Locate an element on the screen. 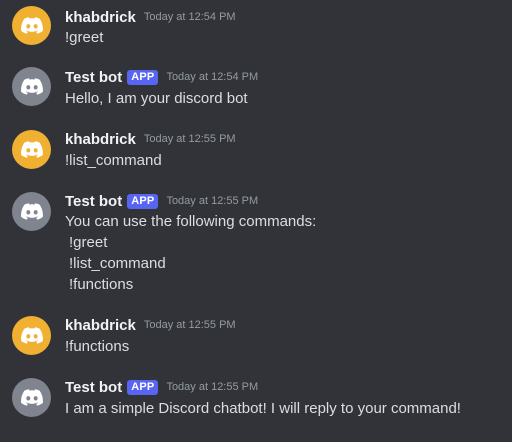 The image size is (512, 442). message-header: Test bot APP Today at 12:54 PM is located at coordinates (161, 77).